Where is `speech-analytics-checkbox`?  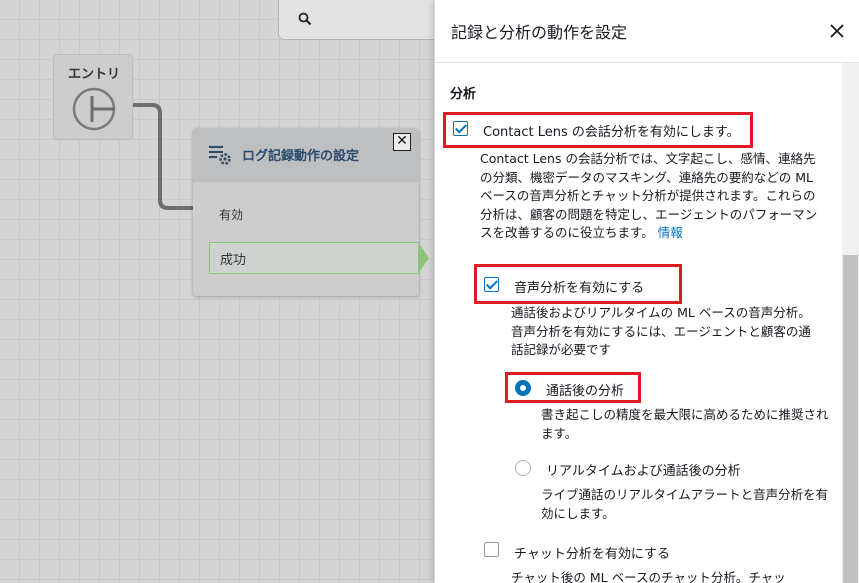
speech-analytics-checkbox is located at coordinates (491, 284).